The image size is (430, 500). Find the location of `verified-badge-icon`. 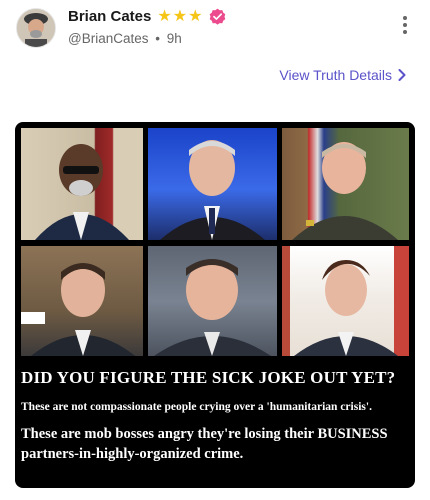

verified-badge-icon is located at coordinates (218, 16).